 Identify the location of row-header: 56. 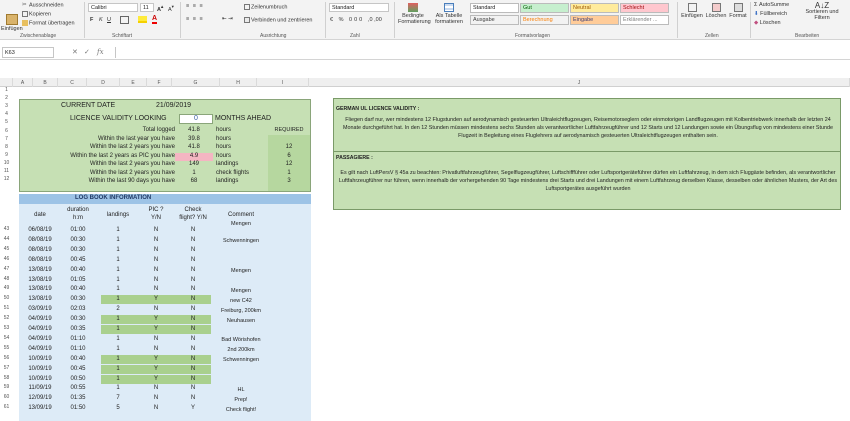
(6, 358).